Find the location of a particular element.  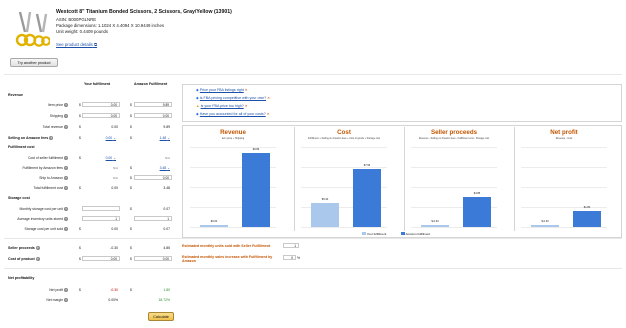

chart-subtitle: Revenue - Cost is located at coordinates (564, 138).